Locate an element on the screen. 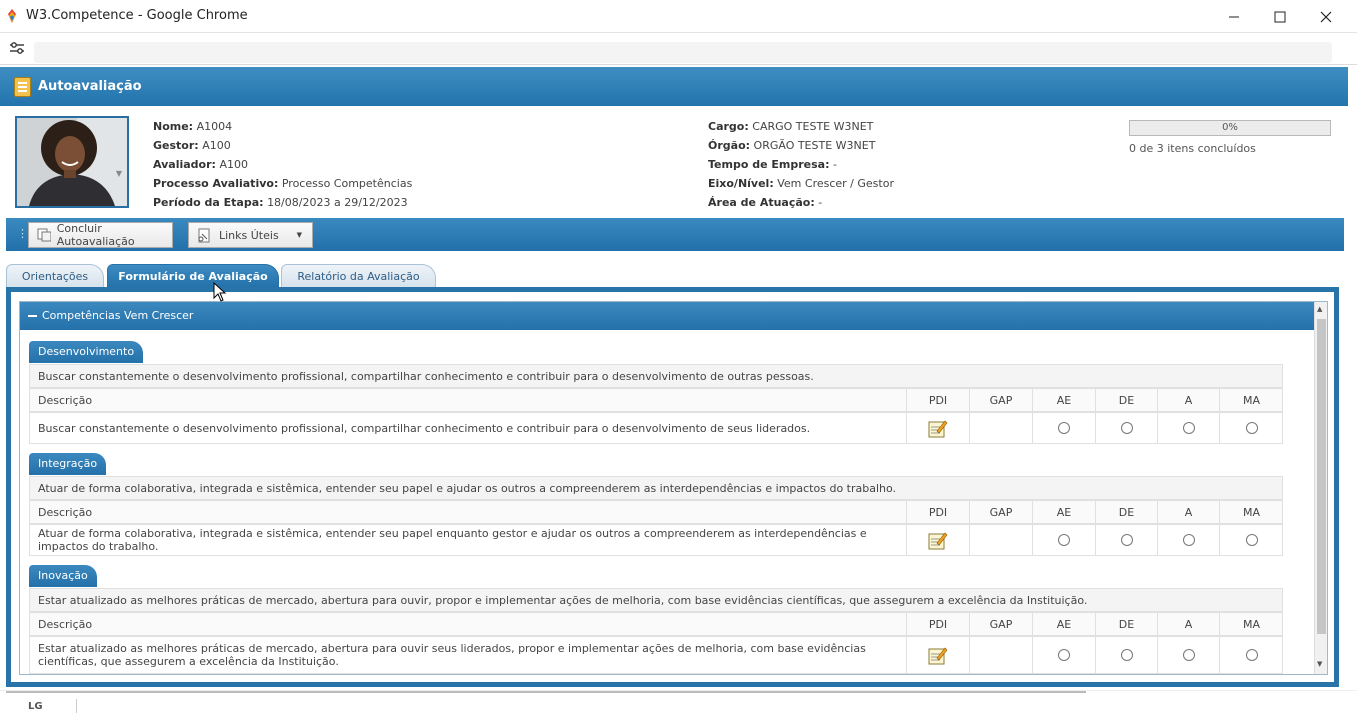  info-label: Processo Avaliativo: is located at coordinates (216, 183).